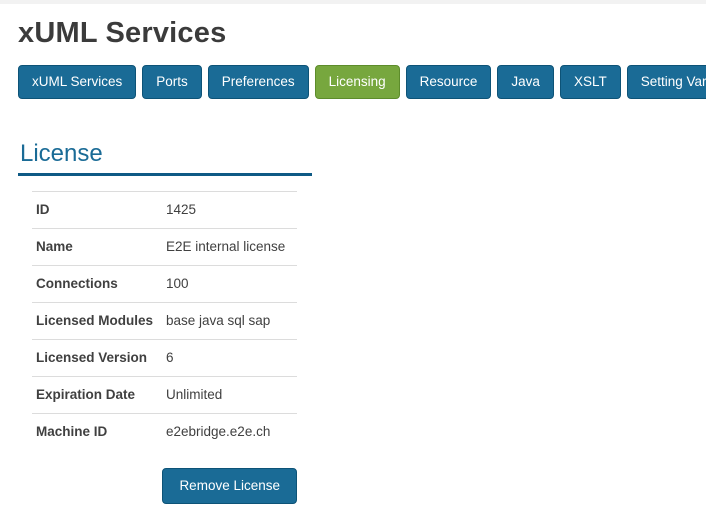  Describe the element at coordinates (164, 394) in the screenshot. I see `license-row: Expiration Date Unlimited` at that location.